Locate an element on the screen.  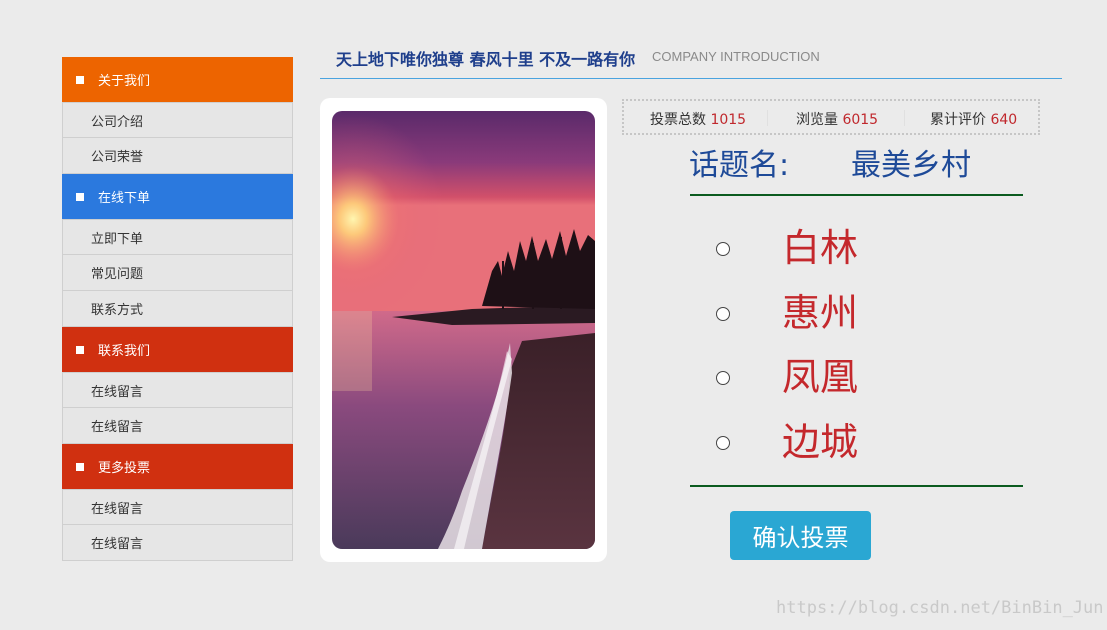
stat-total-votes: 投票总数 1015 is located at coordinates (698, 119).